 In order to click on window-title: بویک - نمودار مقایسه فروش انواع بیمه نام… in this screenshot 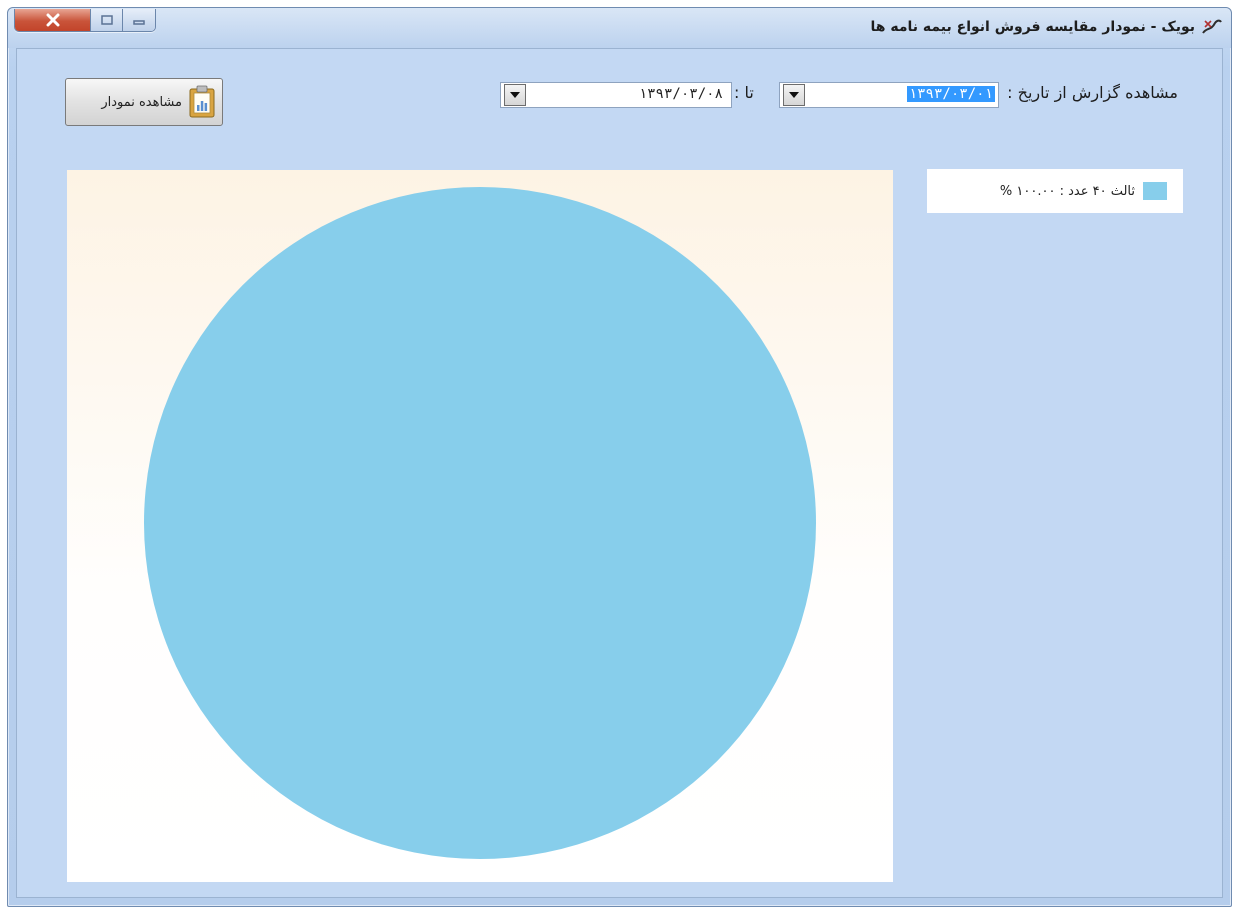, I will do `click(1032, 27)`.